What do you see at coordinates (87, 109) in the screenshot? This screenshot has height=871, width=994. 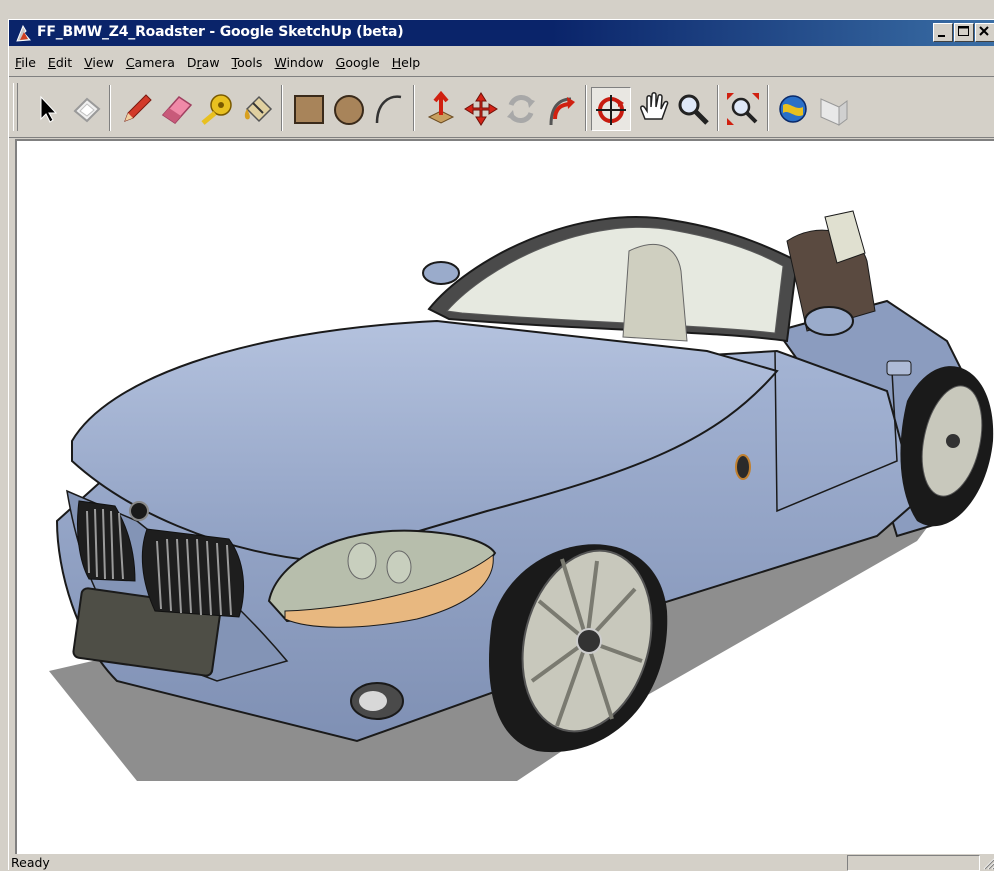 I see `eraser-tool-icon` at bounding box center [87, 109].